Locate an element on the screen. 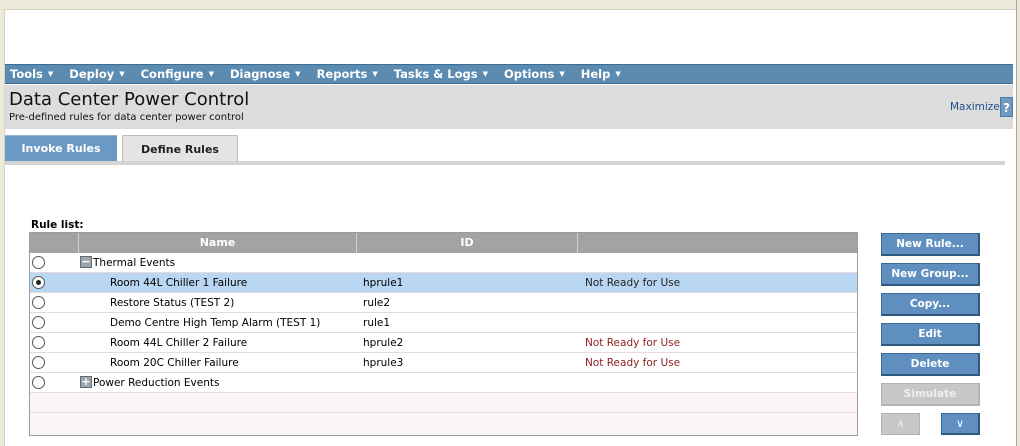 The width and height of the screenshot is (1020, 446). menu-diagnose: Diagnose ▼ is located at coordinates (265, 74).